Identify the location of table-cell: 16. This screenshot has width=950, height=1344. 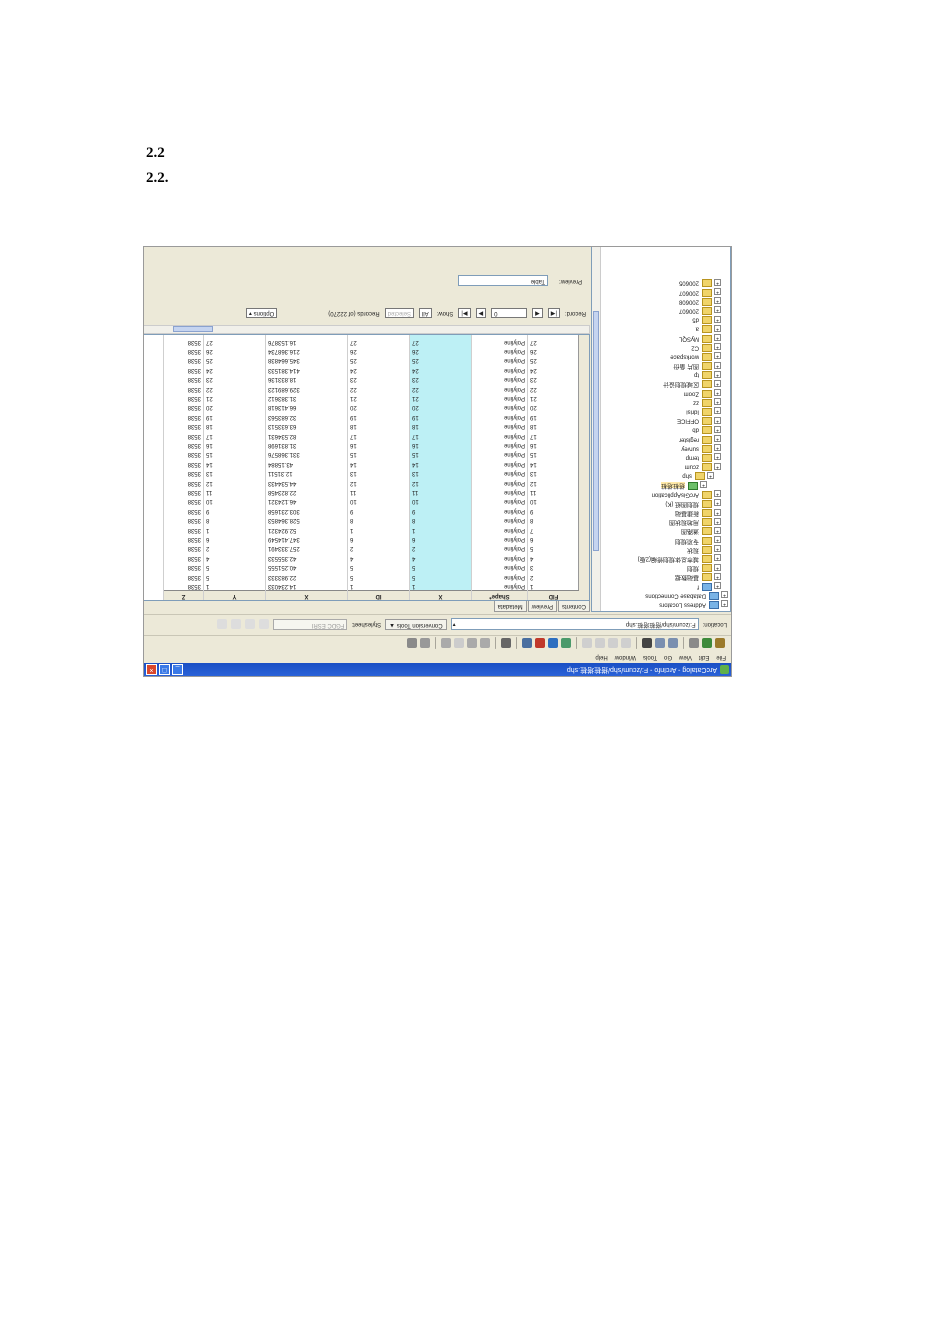
(440, 444).